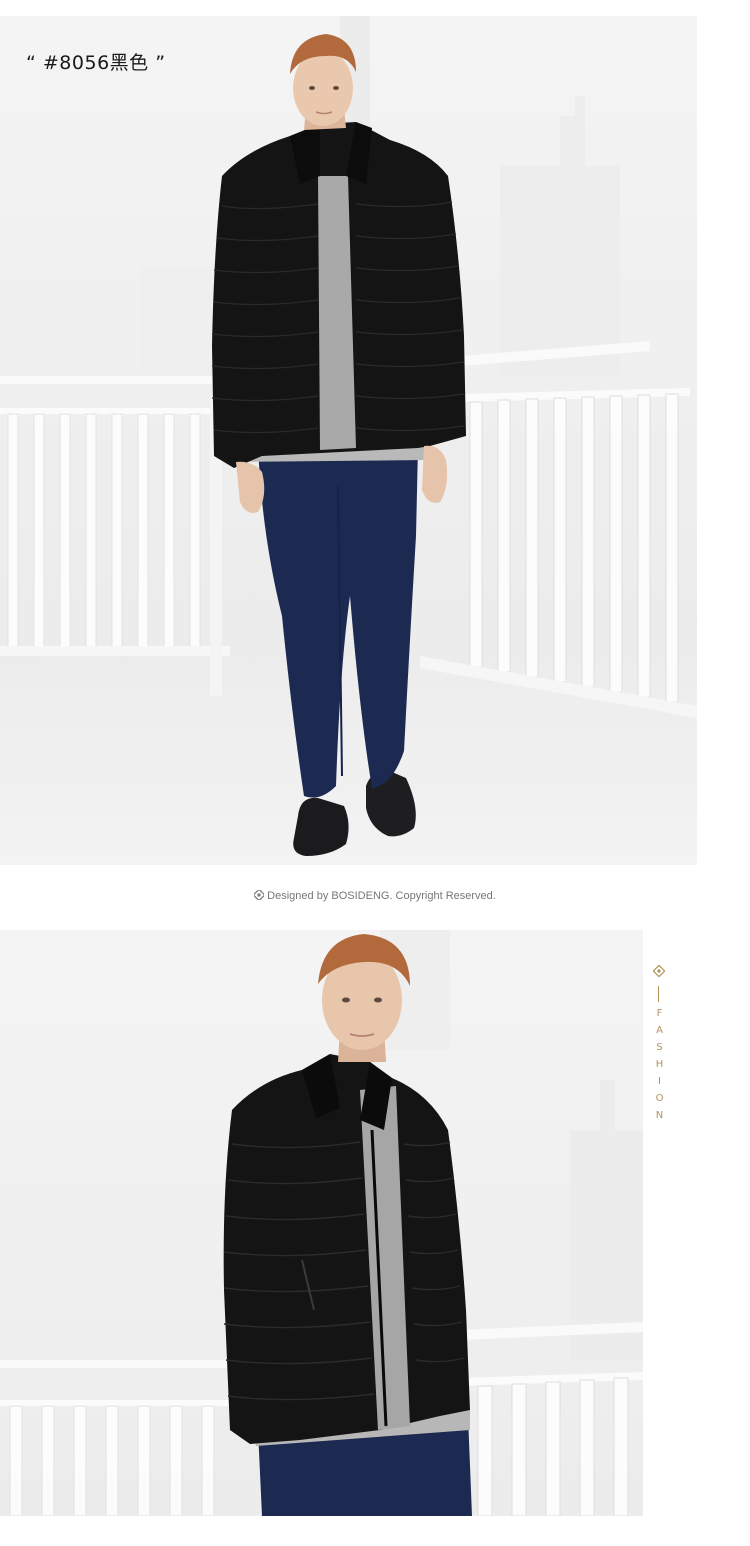 The height and width of the screenshot is (1546, 750). I want to click on side-divider, so click(658, 994).